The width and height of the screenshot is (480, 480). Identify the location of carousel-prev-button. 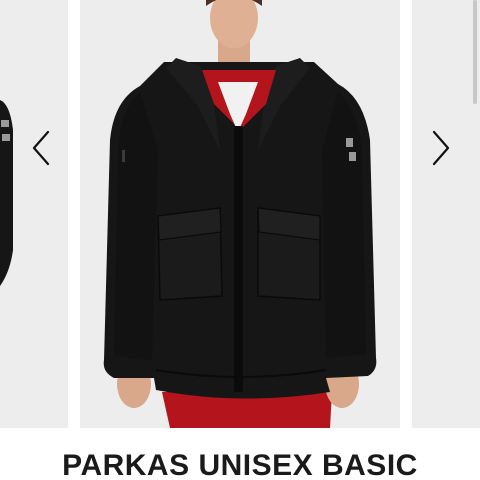
(40, 148).